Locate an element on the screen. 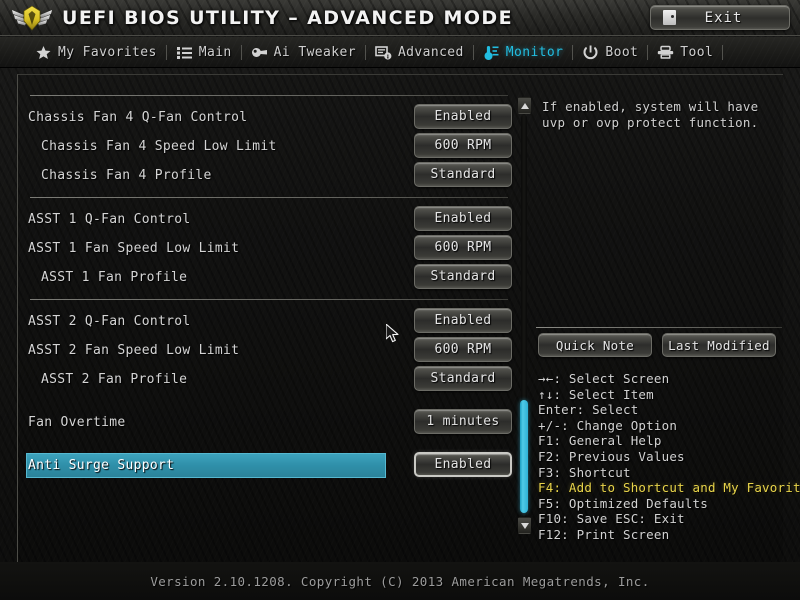 This screenshot has width=800, height=600. toolbox-icon is located at coordinates (665, 52).